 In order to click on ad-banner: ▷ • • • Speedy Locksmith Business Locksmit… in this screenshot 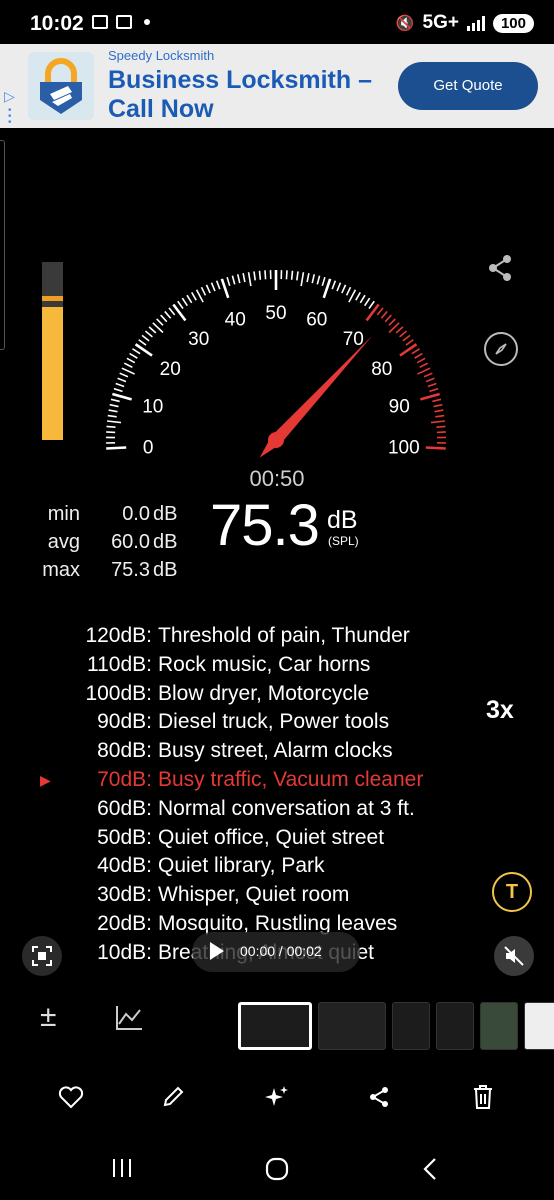, I will do `click(277, 86)`.